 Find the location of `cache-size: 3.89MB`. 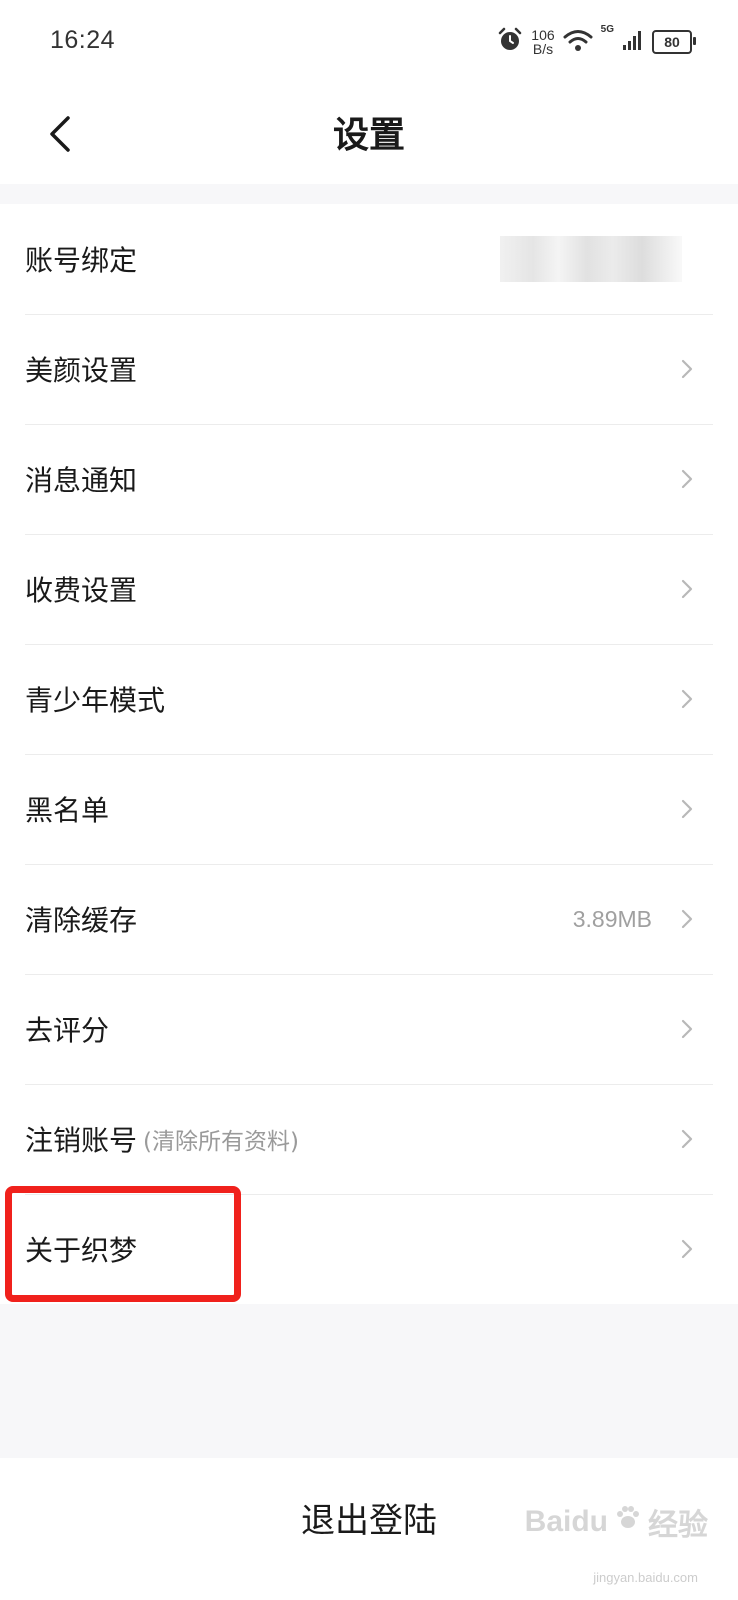

cache-size: 3.89MB is located at coordinates (612, 918).